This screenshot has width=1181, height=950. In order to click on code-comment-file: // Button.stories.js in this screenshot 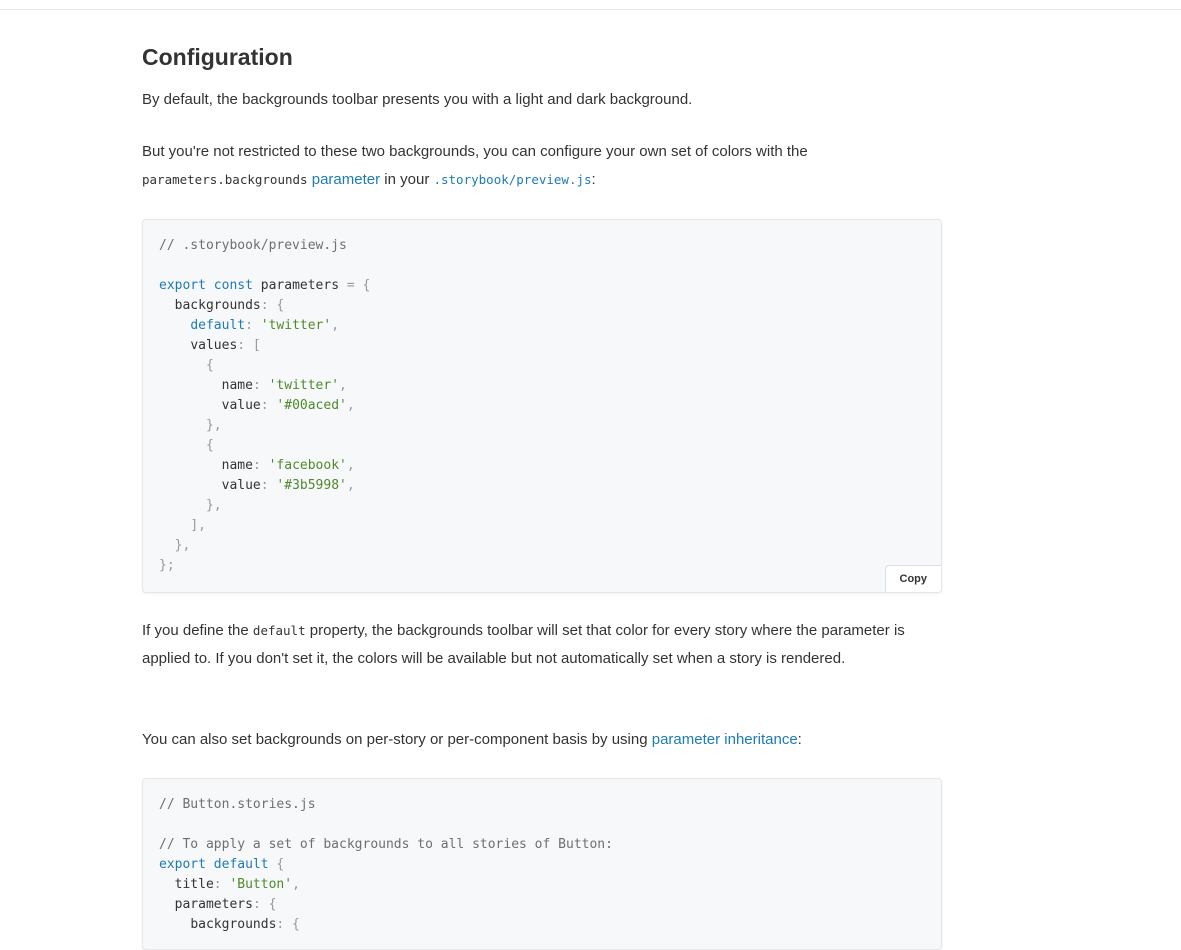, I will do `click(237, 804)`.